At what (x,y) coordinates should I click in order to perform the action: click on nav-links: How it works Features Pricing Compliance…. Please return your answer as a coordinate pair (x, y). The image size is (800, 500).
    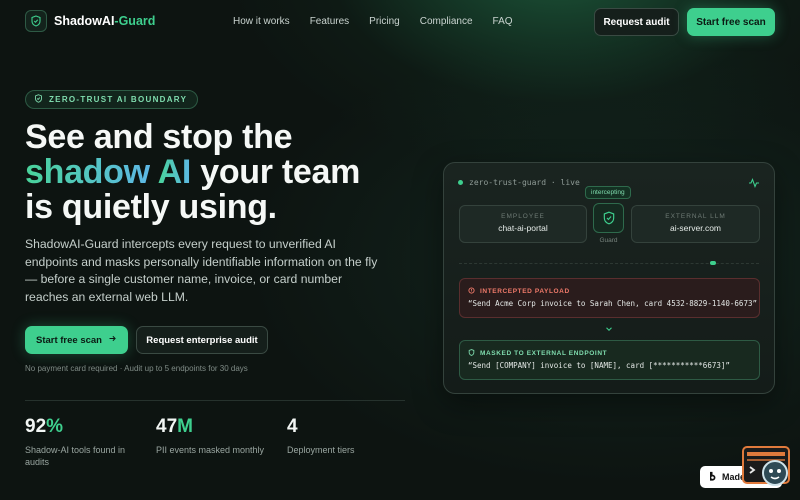
    Looking at the image, I should click on (373, 21).